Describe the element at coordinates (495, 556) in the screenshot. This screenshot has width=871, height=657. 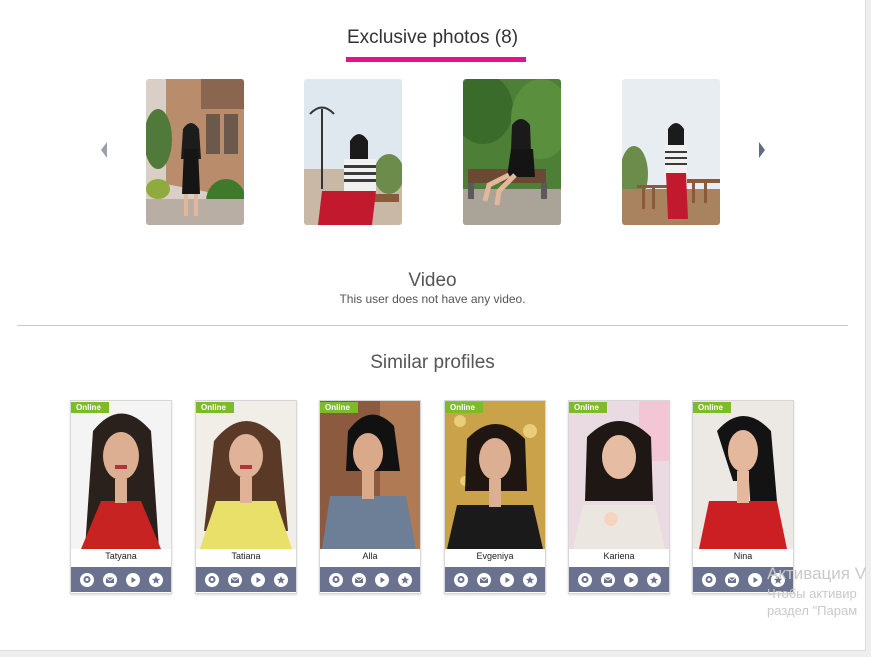
I see `profile-name: Evgeniya` at that location.